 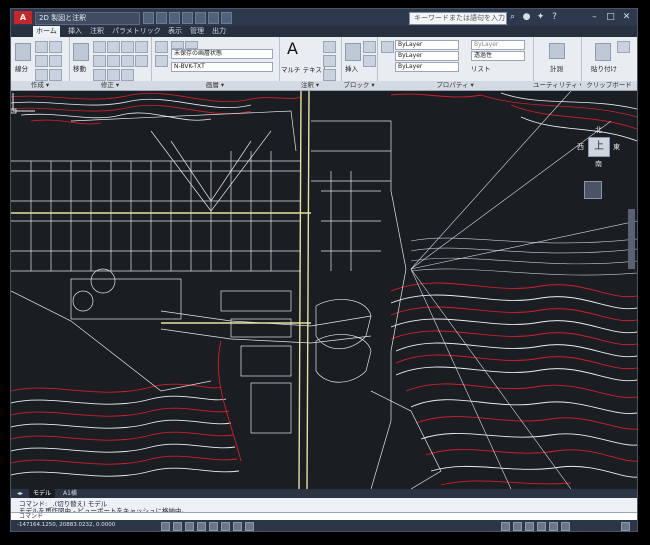 What do you see at coordinates (187, 18) in the screenshot?
I see `save-as-icon` at bounding box center [187, 18].